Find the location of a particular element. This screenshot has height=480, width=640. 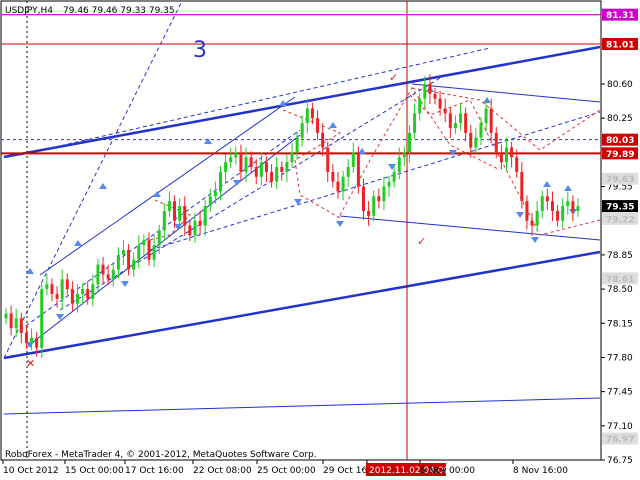

y-tick-label: 77.45 is located at coordinates (620, 393).